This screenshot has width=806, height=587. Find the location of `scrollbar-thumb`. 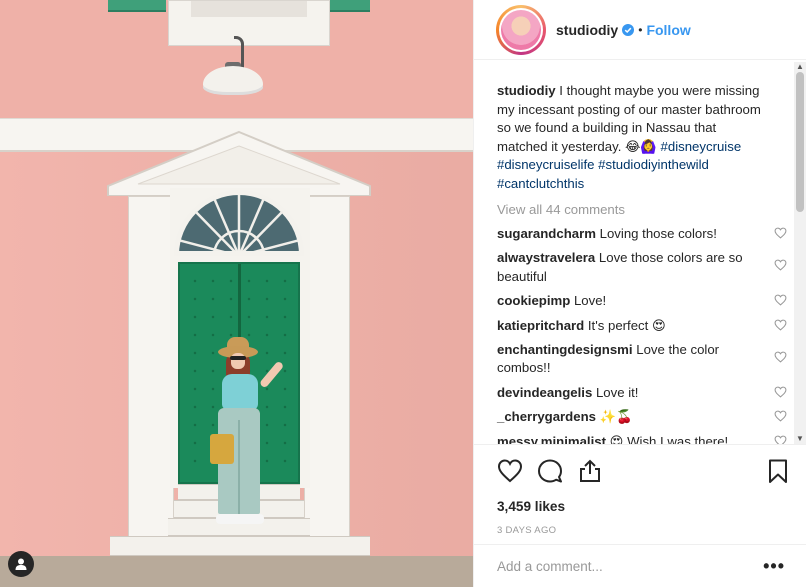

scrollbar-thumb is located at coordinates (800, 142).